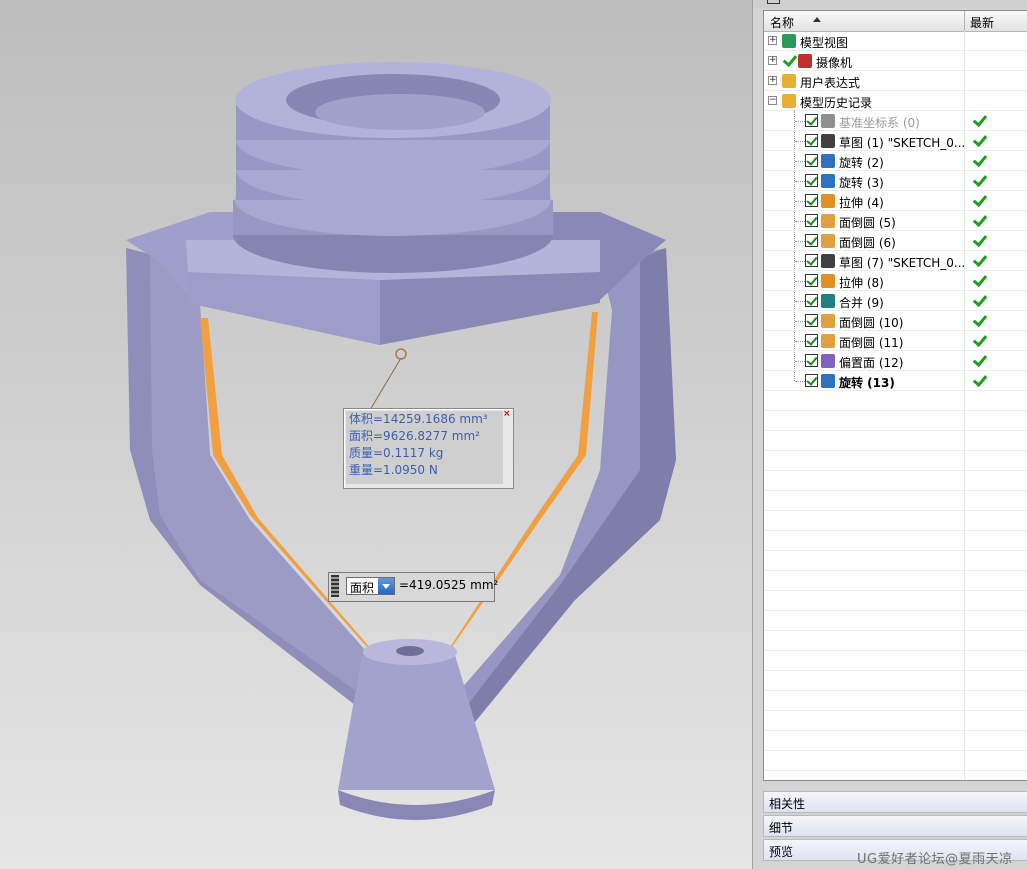 The height and width of the screenshot is (869, 1027). I want to click on tree-node: + 摄像机, so click(895, 61).